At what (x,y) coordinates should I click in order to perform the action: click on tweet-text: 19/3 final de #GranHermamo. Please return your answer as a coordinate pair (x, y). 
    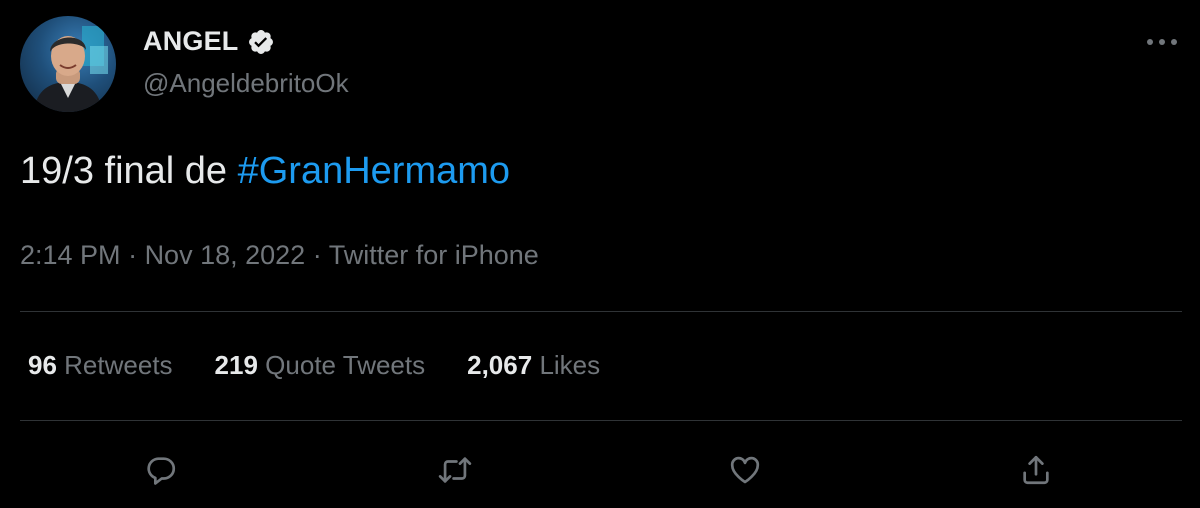
    Looking at the image, I should click on (265, 171).